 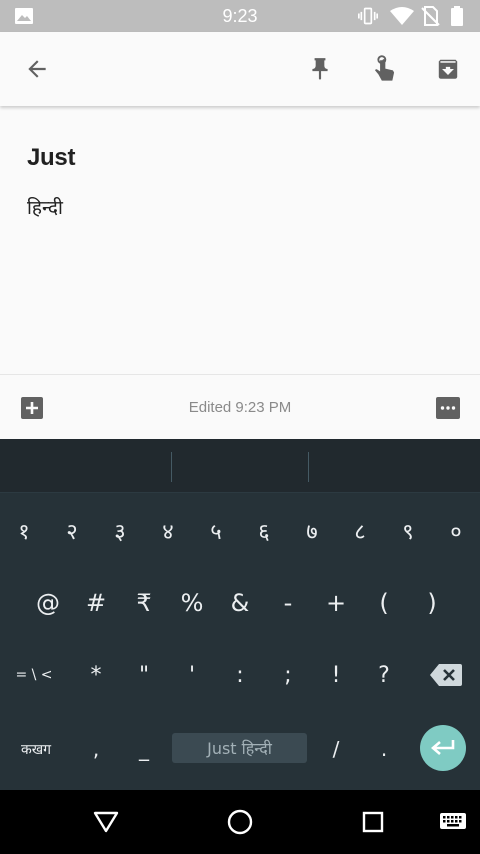 What do you see at coordinates (34, 675) in the screenshot?
I see `key-more-symbols: = \ <` at bounding box center [34, 675].